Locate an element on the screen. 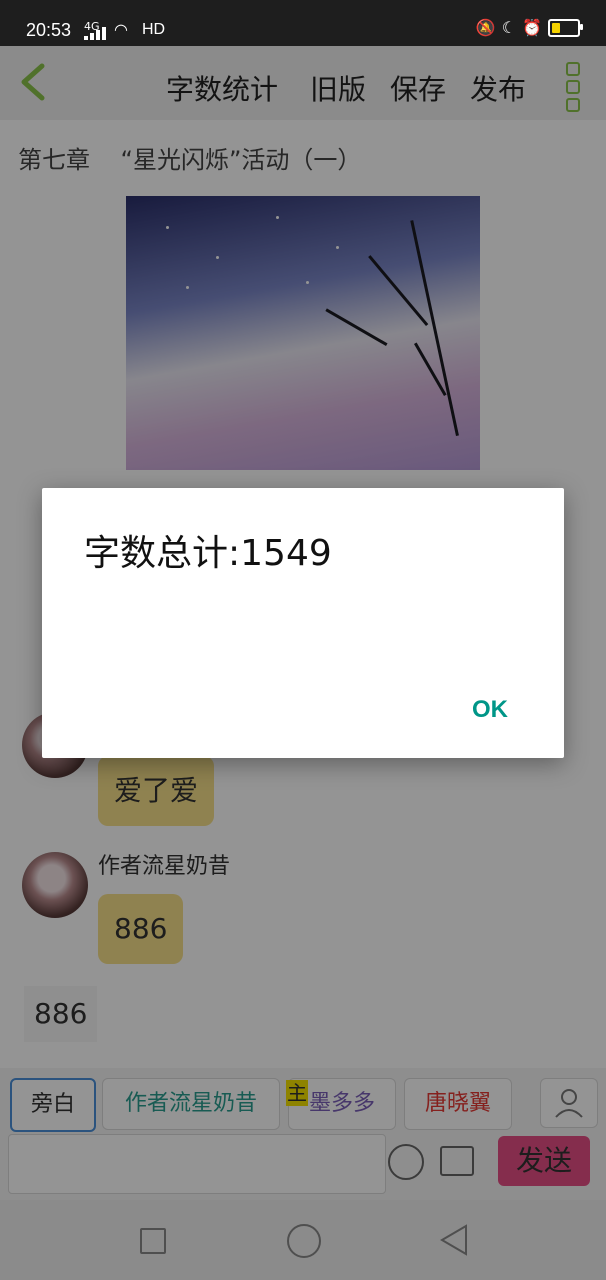 This screenshot has height=1280, width=606. moon-icon: ☾ is located at coordinates (509, 27).